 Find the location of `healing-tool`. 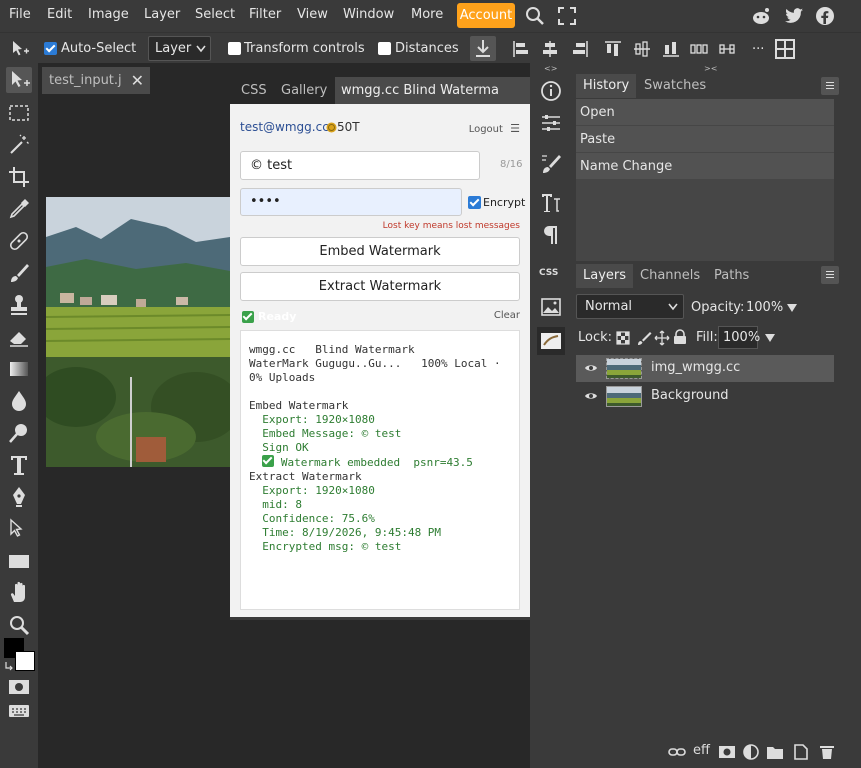

healing-tool is located at coordinates (19, 241).